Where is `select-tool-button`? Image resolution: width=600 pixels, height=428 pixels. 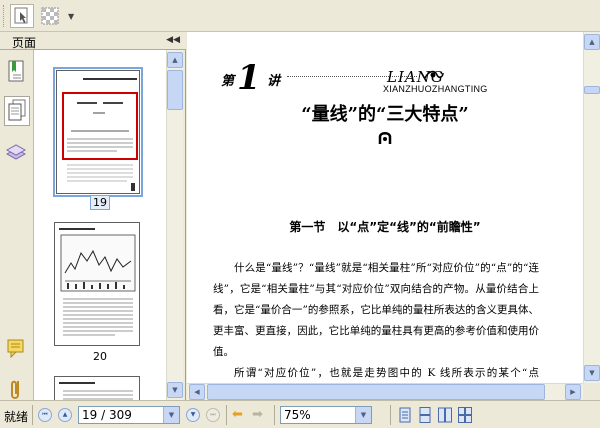 select-tool-button is located at coordinates (22, 16).